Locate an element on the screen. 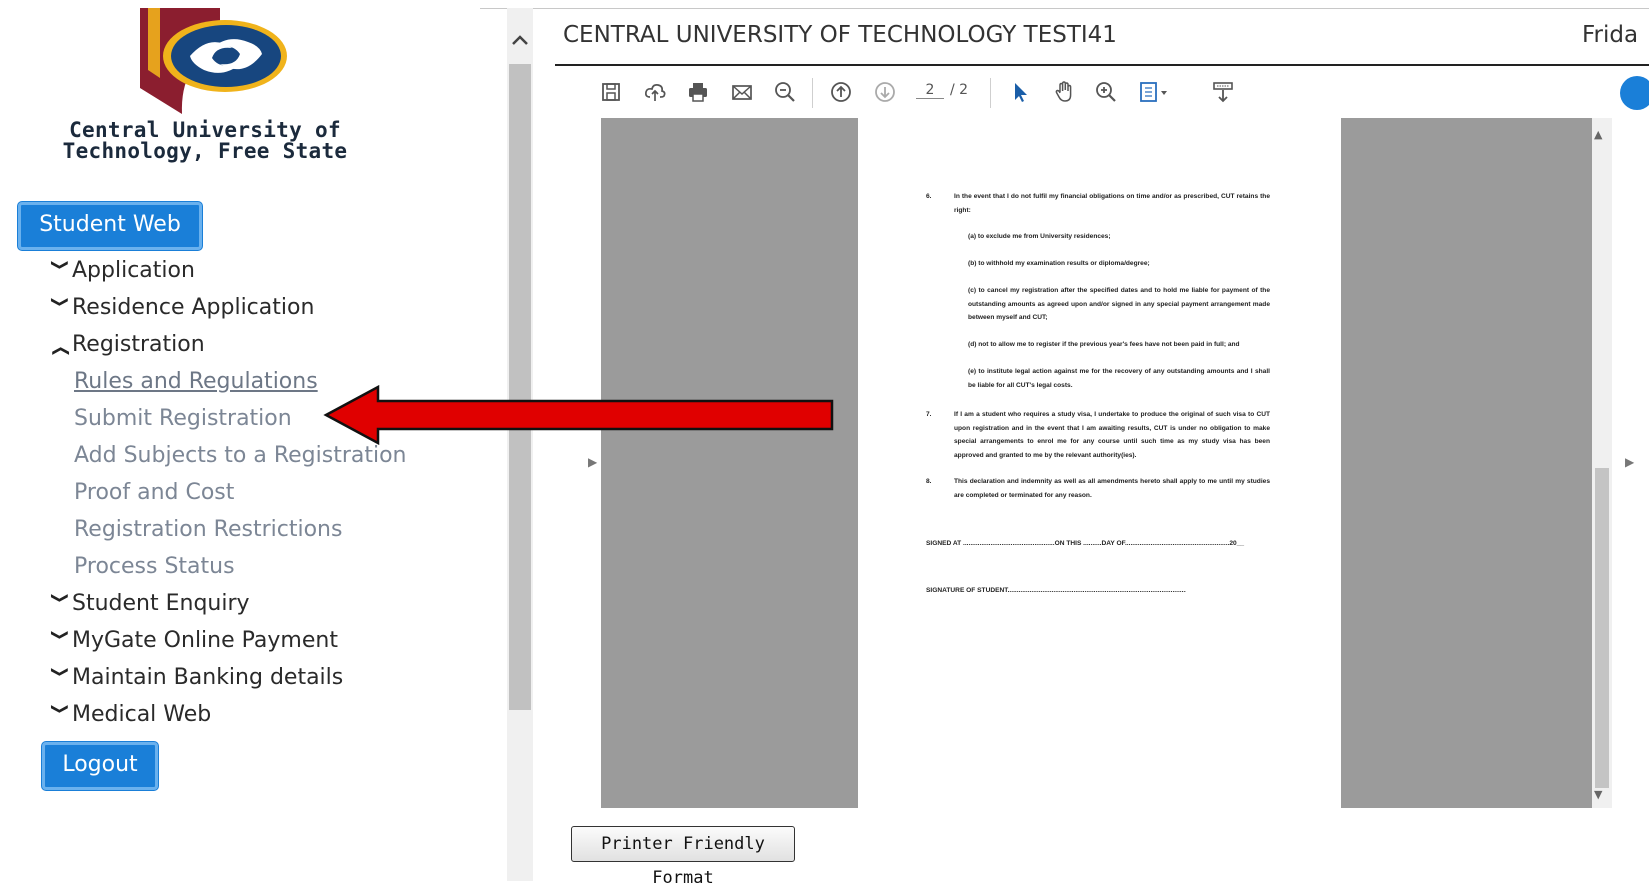 This screenshot has height=895, width=1649. link-add-subjects: Add Subjects to a Registration is located at coordinates (240, 456).